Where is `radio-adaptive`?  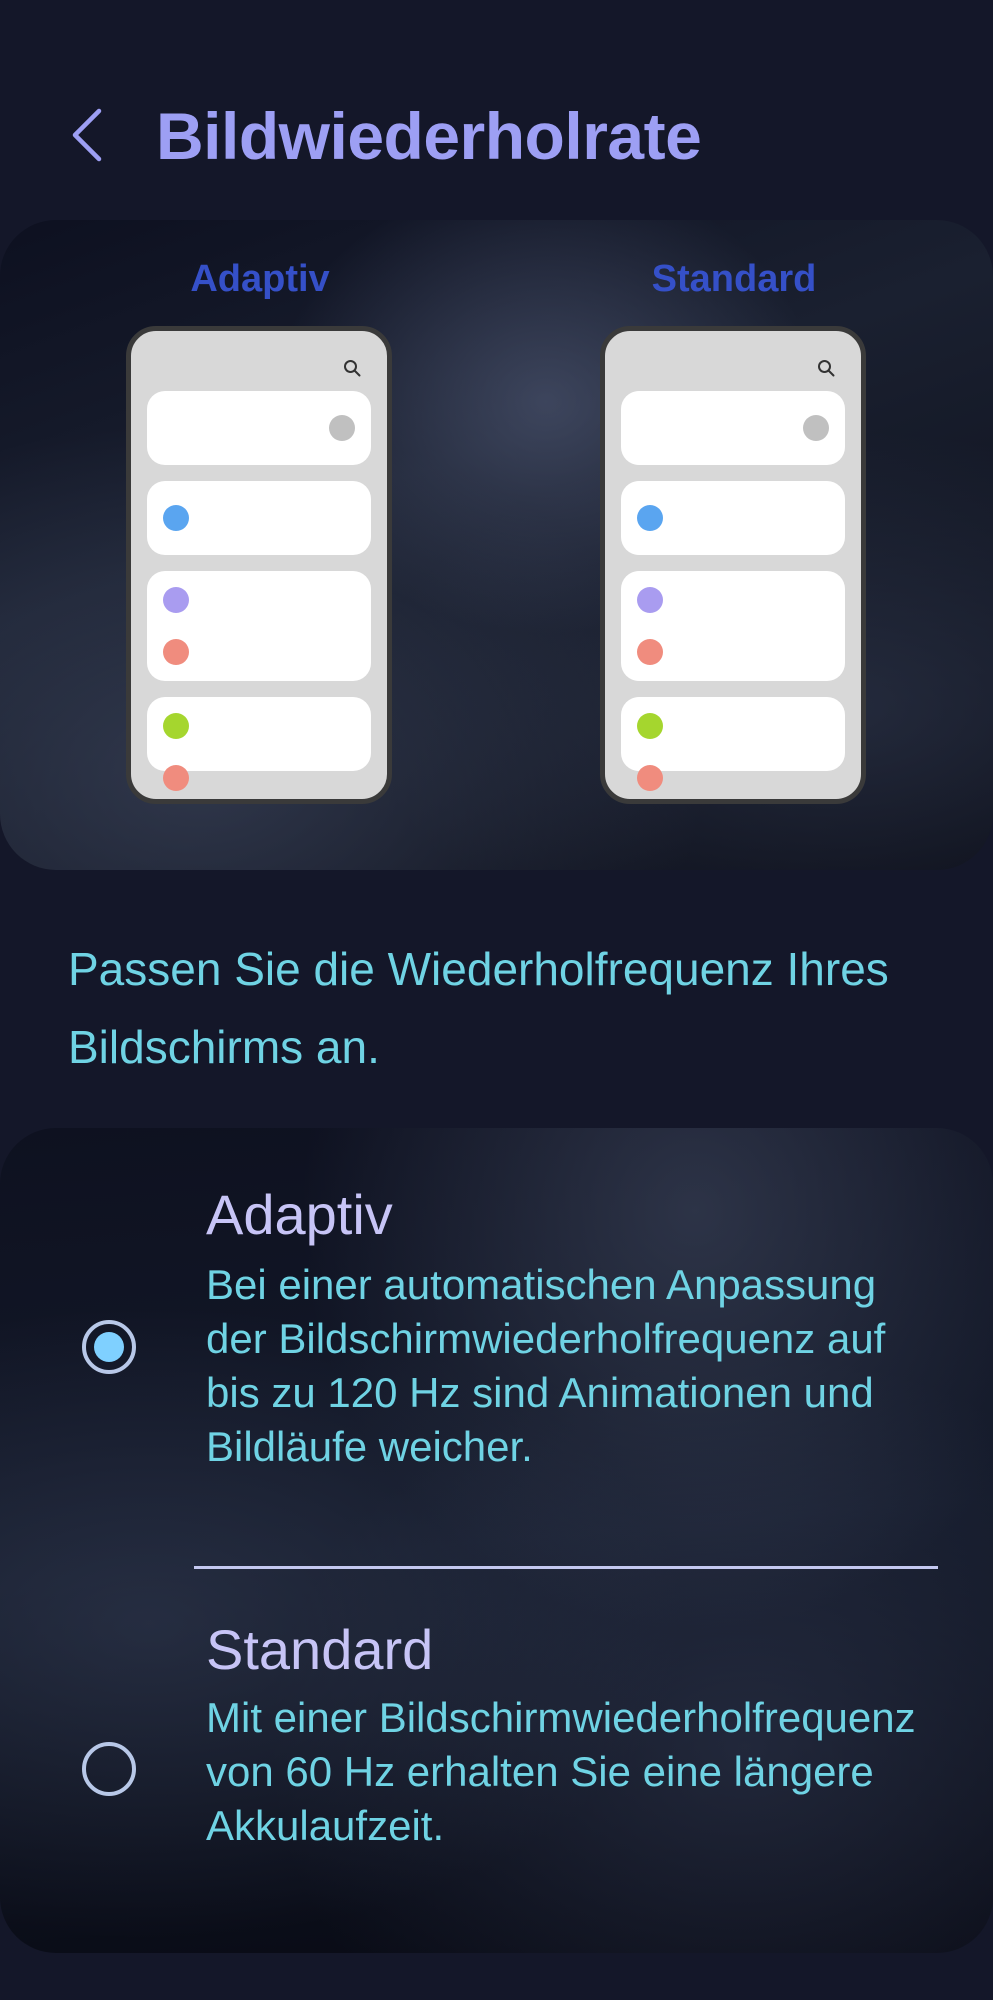
radio-adaptive is located at coordinates (109, 1347).